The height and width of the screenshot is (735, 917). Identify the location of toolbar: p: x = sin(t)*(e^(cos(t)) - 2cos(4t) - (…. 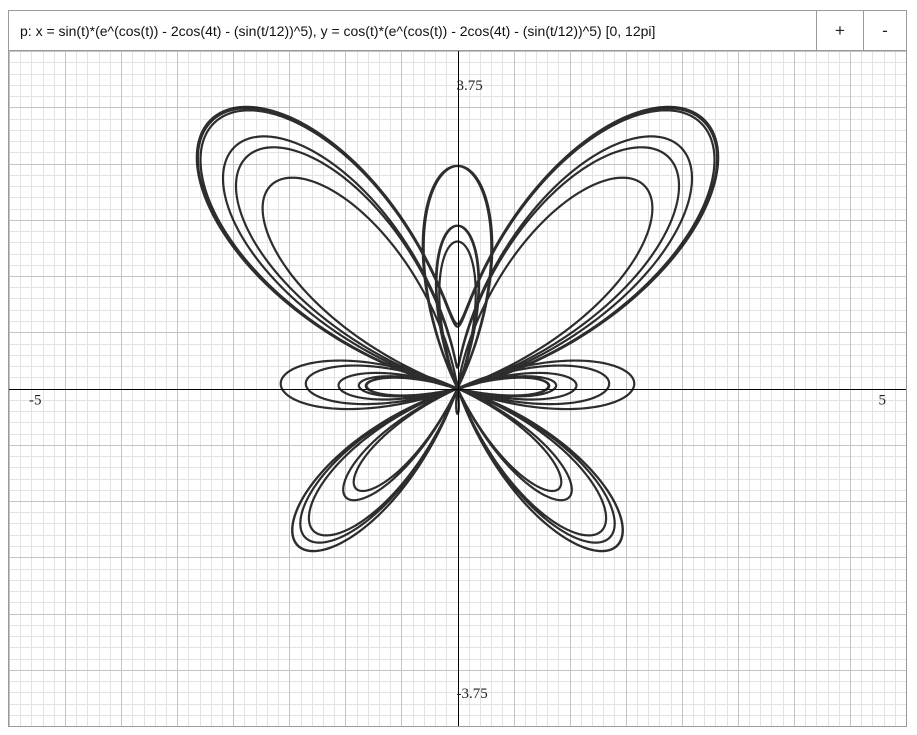
(457, 31).